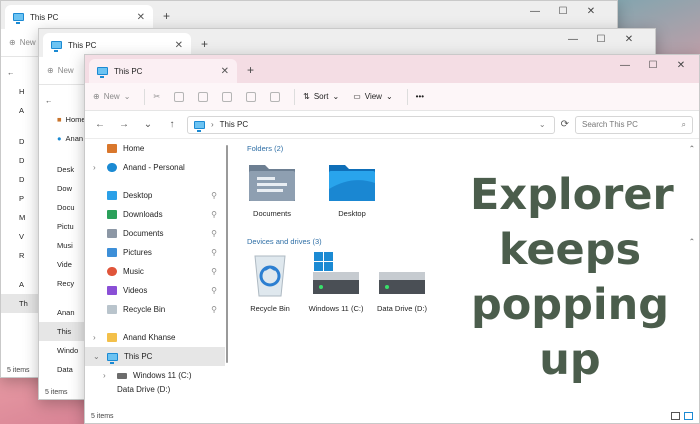  What do you see at coordinates (21, 217) in the screenshot?
I see `sidebar-item: M` at bounding box center [21, 217].